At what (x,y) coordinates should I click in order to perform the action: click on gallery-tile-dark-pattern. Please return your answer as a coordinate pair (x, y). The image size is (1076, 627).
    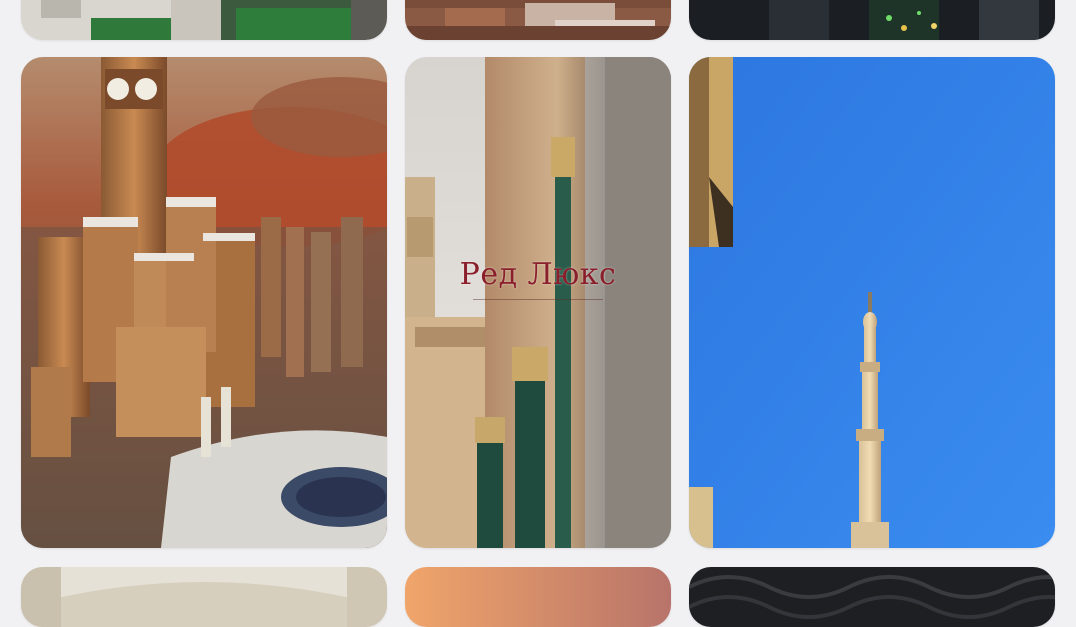
    Looking at the image, I should click on (872, 597).